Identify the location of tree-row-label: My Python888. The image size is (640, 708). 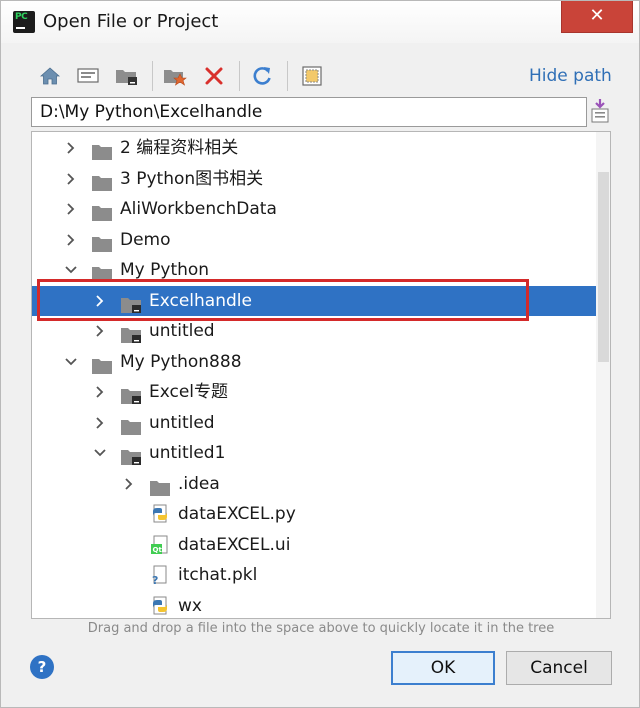
(181, 361).